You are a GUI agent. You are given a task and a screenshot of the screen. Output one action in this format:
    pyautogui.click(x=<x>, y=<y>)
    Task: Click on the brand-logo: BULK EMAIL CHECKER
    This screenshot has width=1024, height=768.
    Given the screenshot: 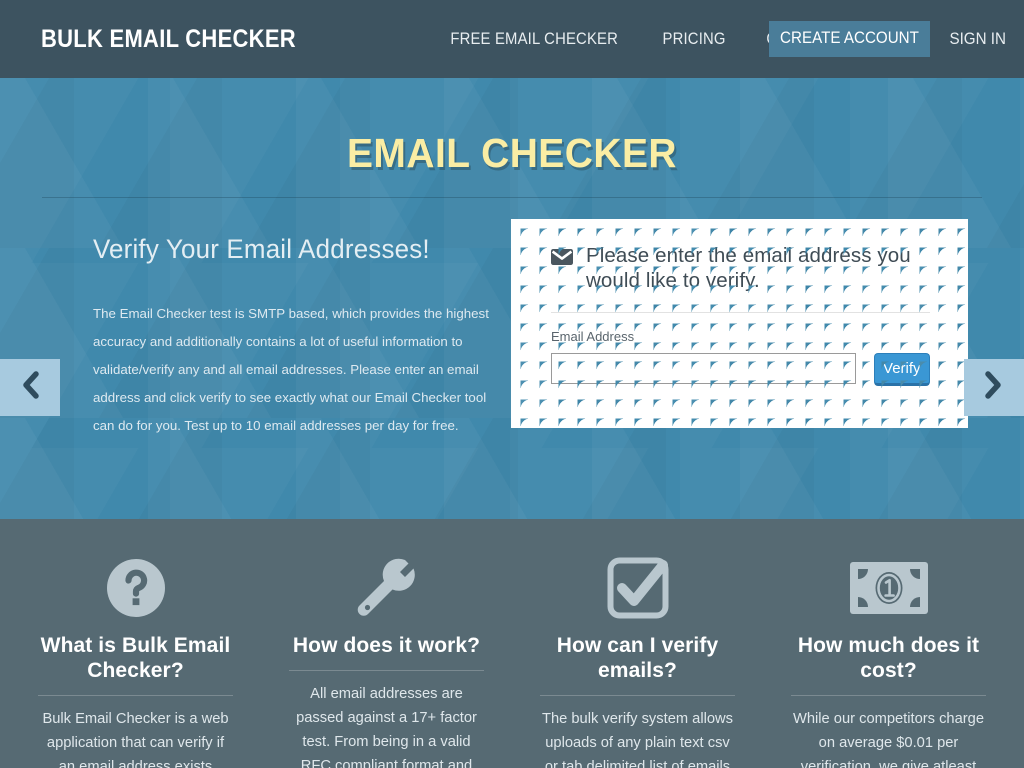 What is the action you would take?
    pyautogui.click(x=168, y=39)
    